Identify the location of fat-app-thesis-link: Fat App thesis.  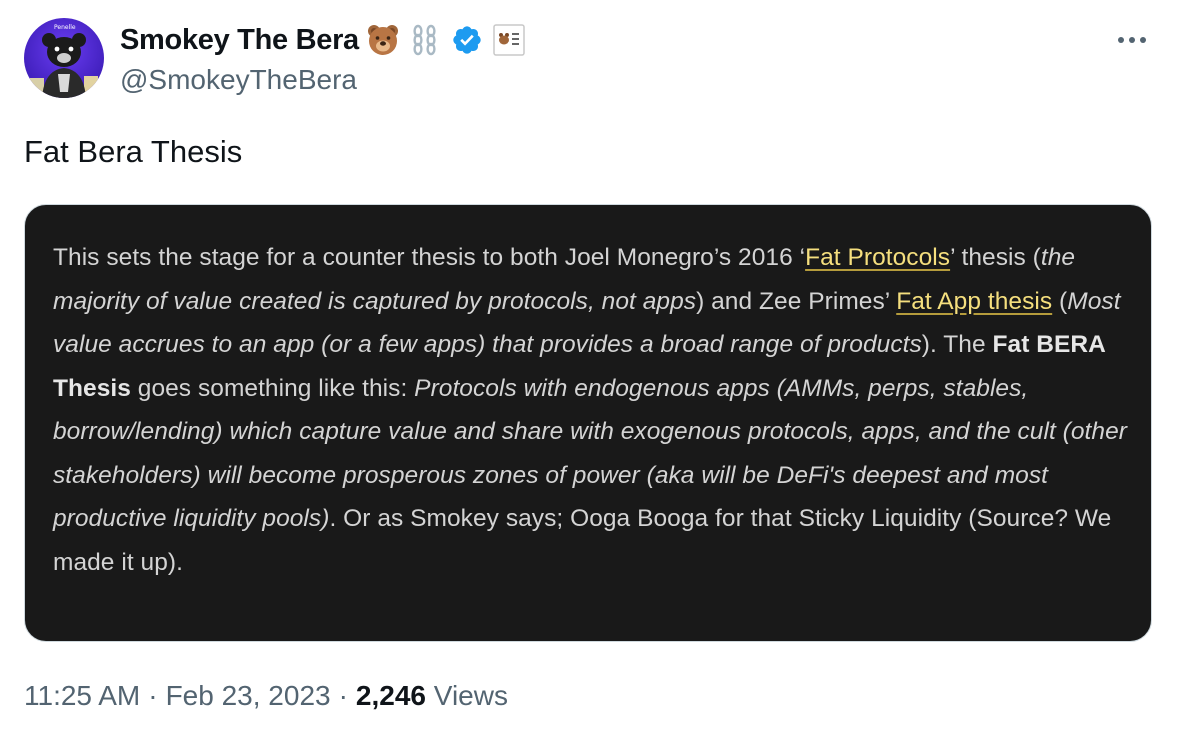
(974, 301).